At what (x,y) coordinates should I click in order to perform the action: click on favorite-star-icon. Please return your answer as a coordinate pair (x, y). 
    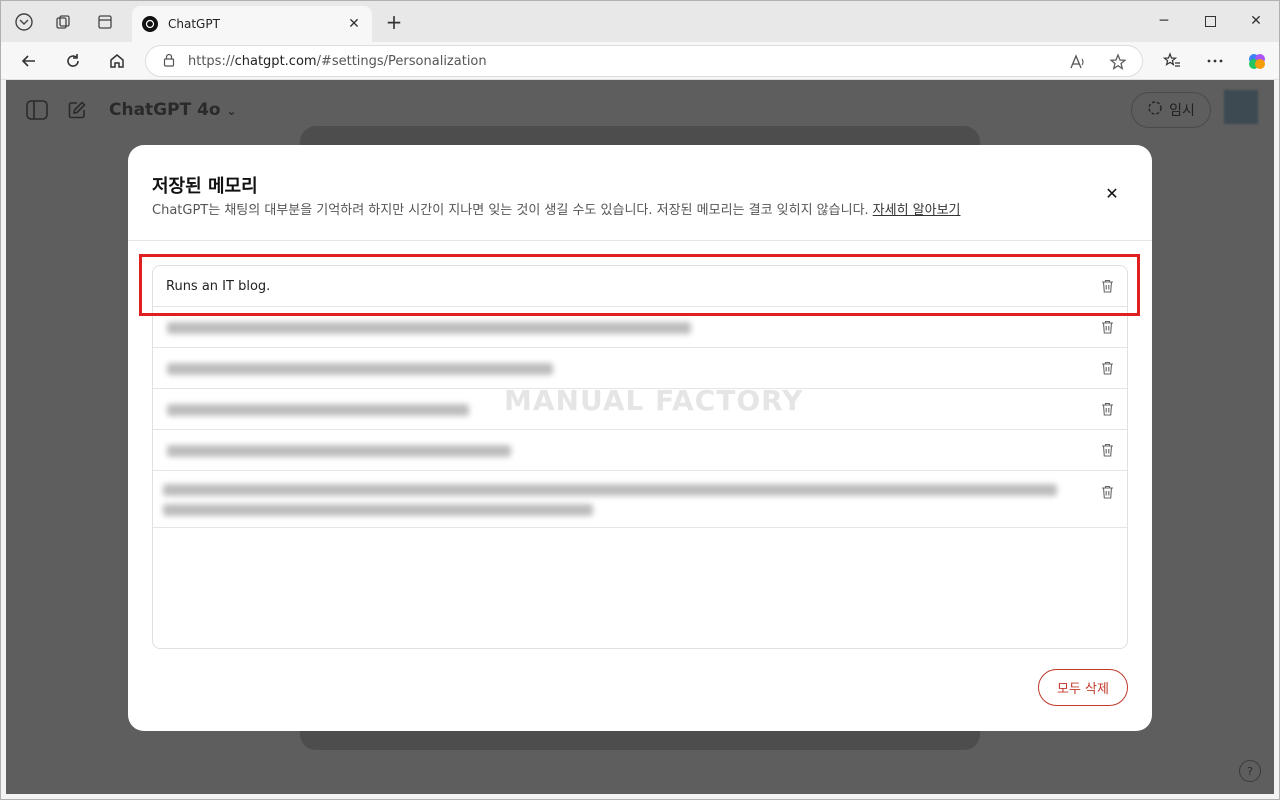
    Looking at the image, I should click on (1118, 62).